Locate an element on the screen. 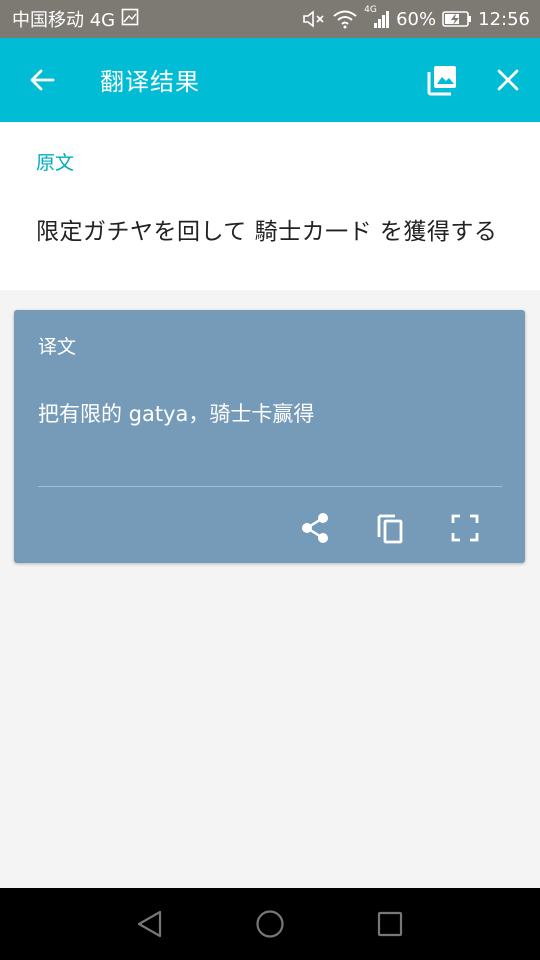  circle-home-icon is located at coordinates (270, 924).